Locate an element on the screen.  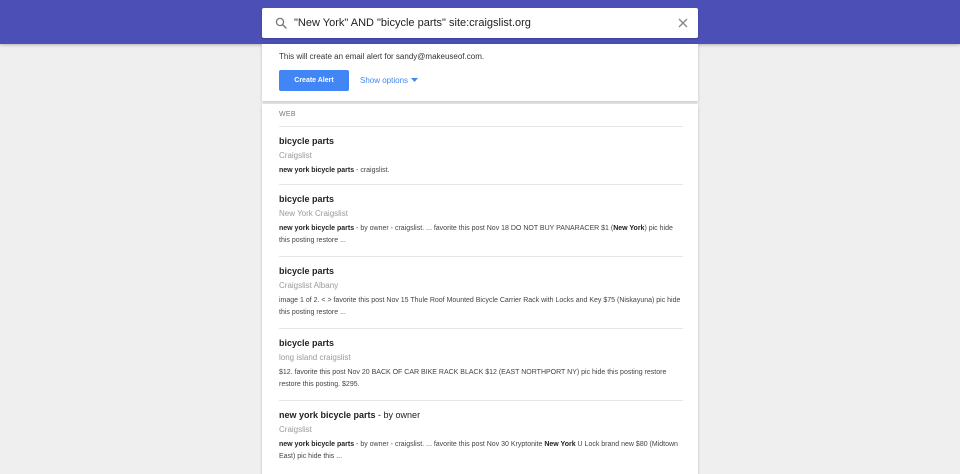
section-label: WEB is located at coordinates (287, 114).